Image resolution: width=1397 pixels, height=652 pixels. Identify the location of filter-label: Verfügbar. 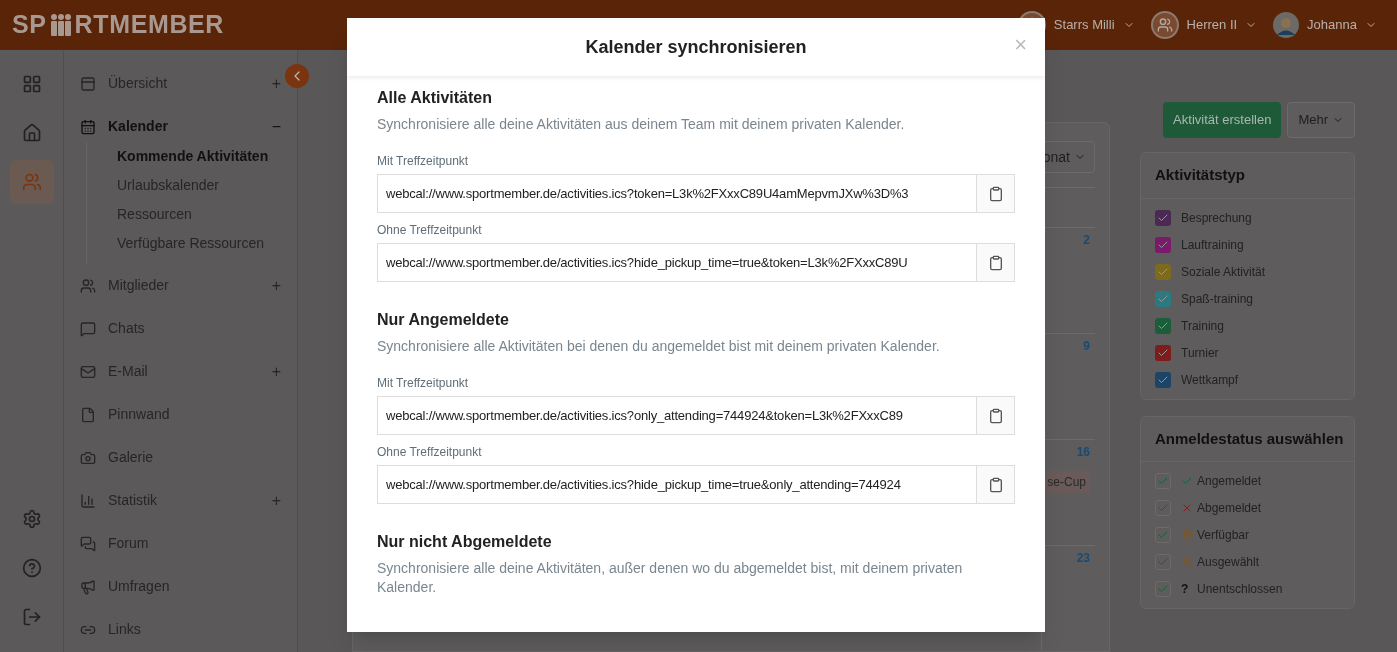
(1223, 535).